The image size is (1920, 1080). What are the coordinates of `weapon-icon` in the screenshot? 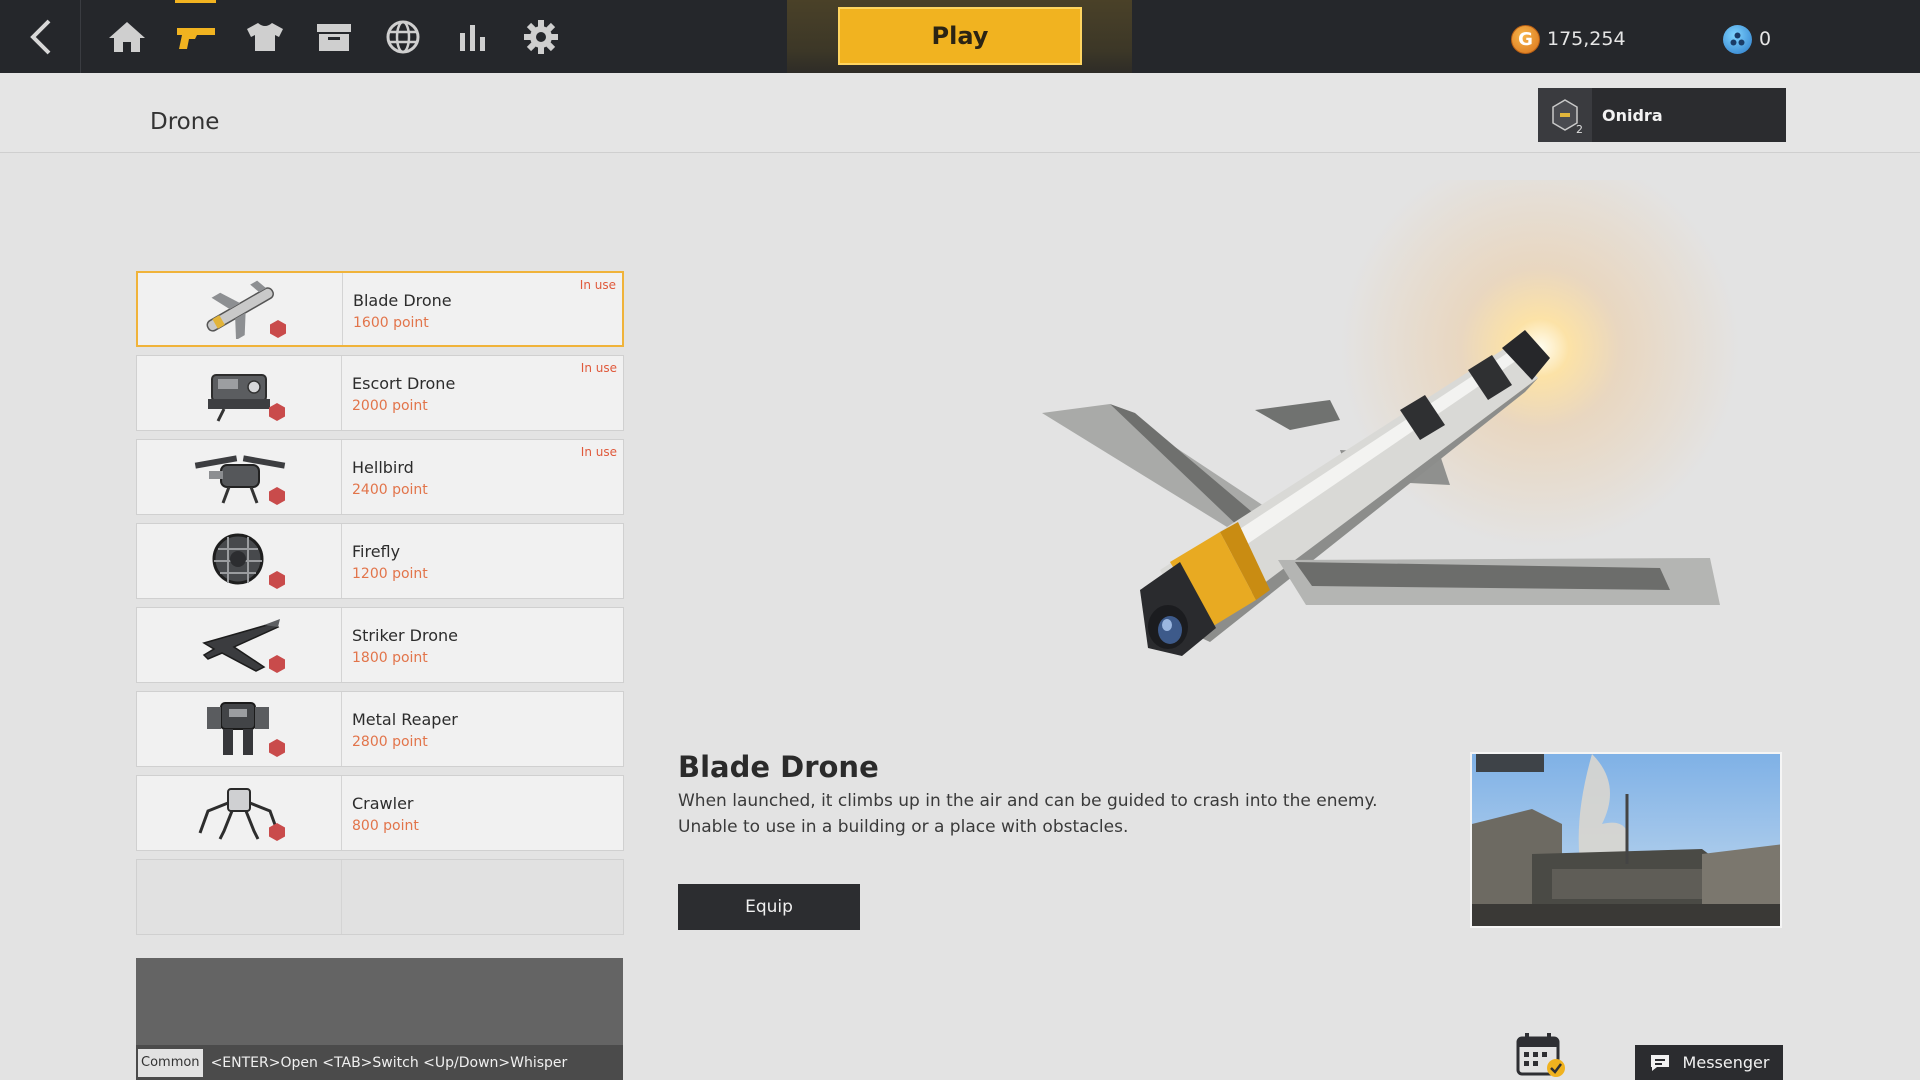 It's located at (195, 38).